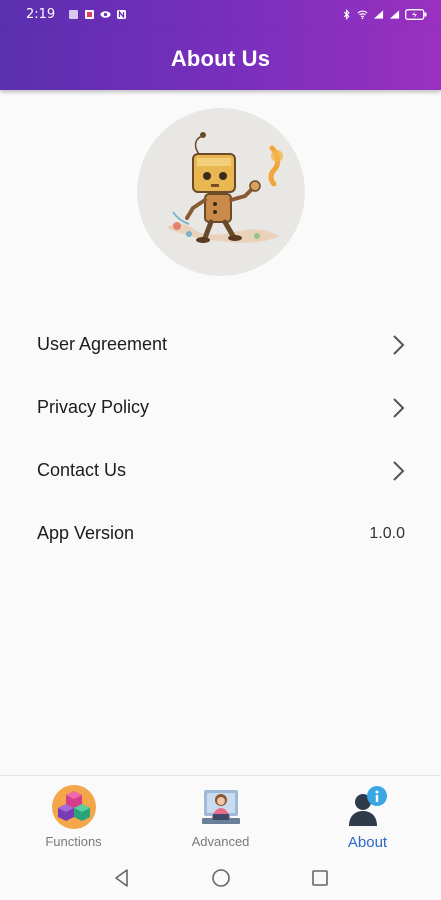 This screenshot has width=441, height=900. Describe the element at coordinates (220, 470) in the screenshot. I see `contact-us-item: Contact Us` at that location.